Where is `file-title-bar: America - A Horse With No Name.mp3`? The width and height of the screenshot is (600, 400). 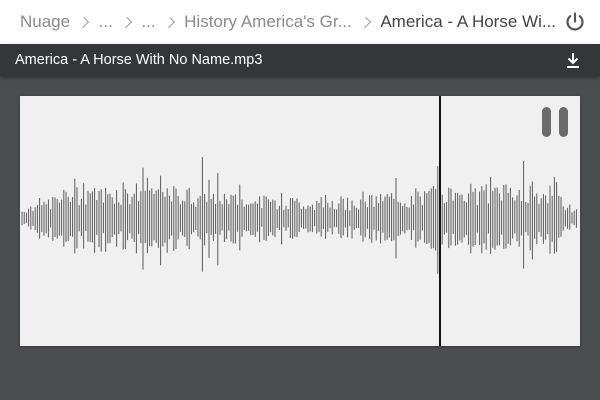 file-title-bar: America - A Horse With No Name.mp3 is located at coordinates (300, 60).